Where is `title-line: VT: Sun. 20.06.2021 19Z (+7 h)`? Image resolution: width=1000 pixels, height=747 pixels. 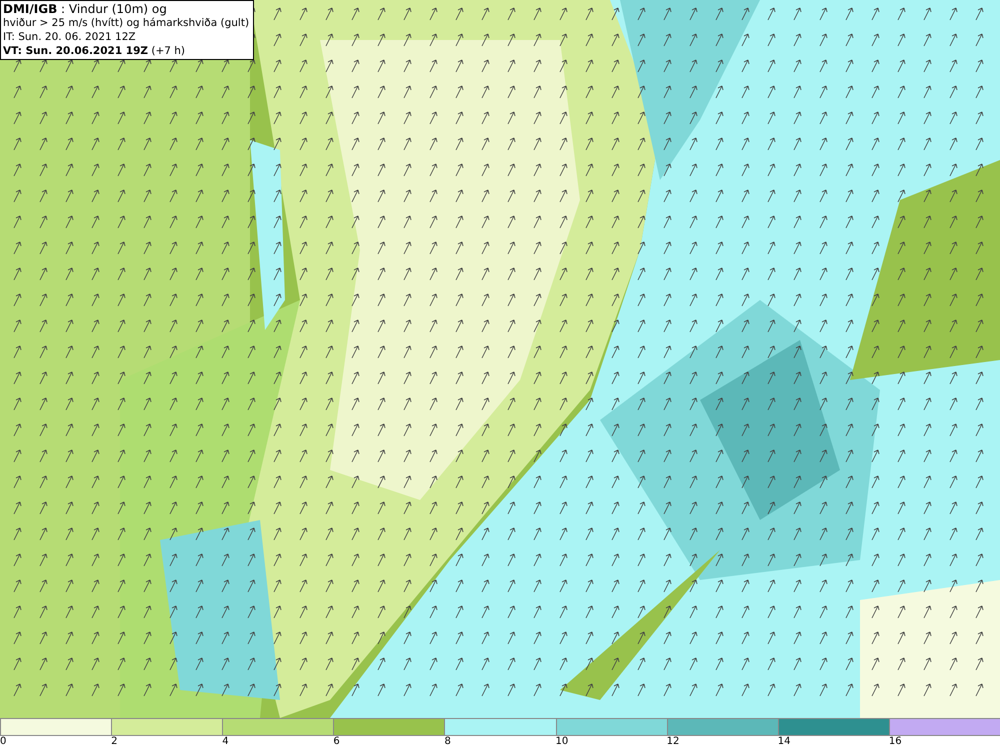
title-line: VT: Sun. 20.06.2021 19Z (+7 h) is located at coordinates (94, 51).